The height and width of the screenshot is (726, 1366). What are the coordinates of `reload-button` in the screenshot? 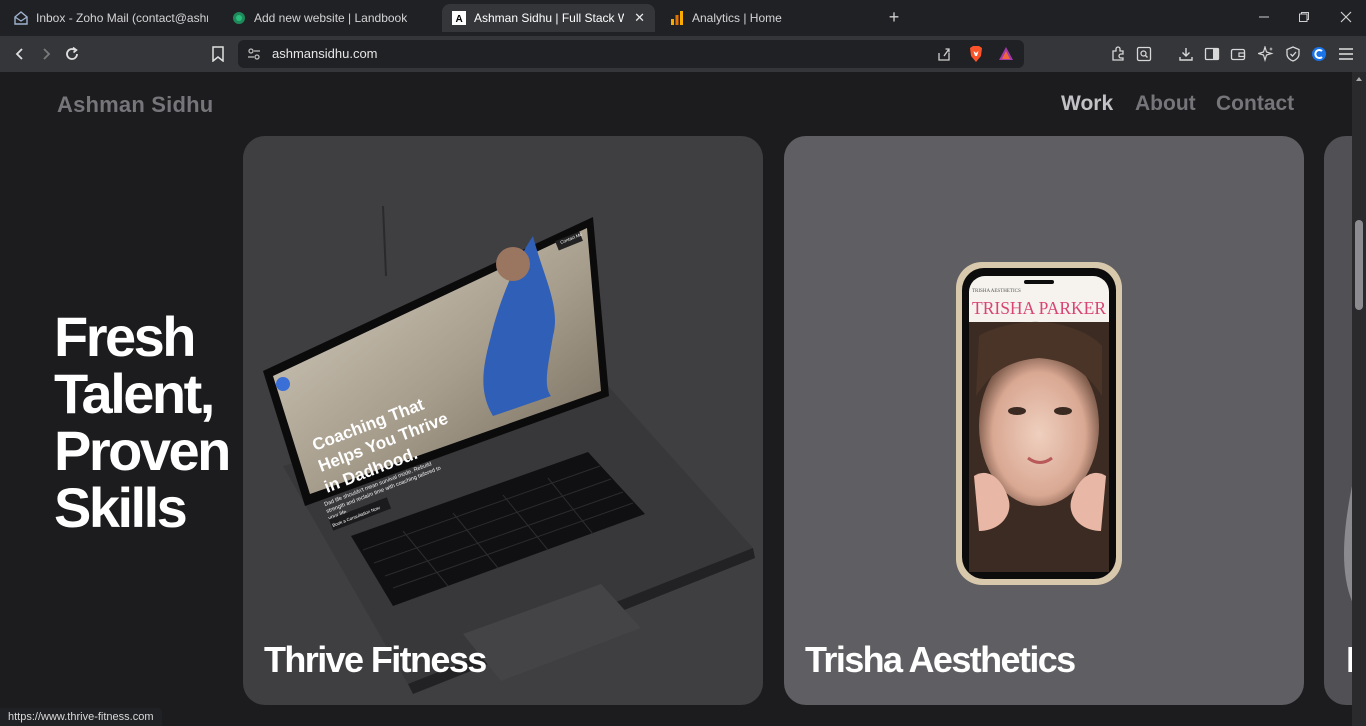 It's located at (72, 54).